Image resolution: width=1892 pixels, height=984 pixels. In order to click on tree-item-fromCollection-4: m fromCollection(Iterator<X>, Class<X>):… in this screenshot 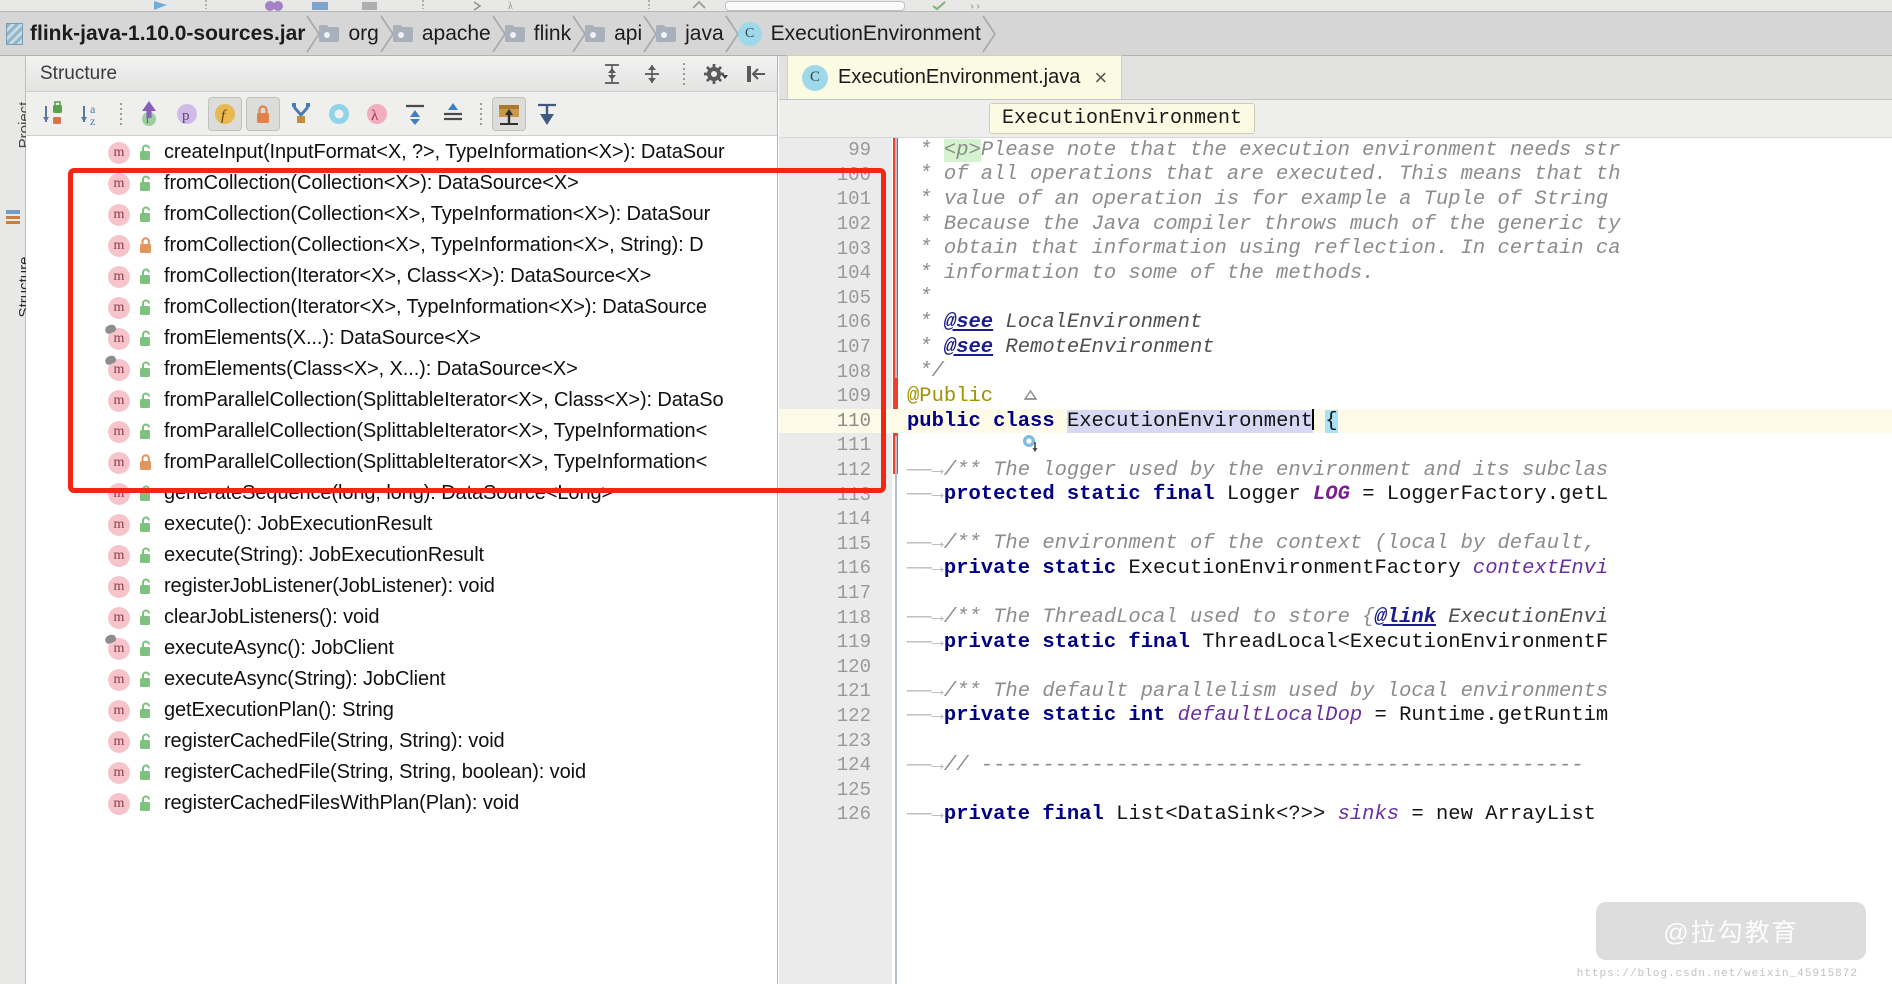, I will do `click(402, 276)`.